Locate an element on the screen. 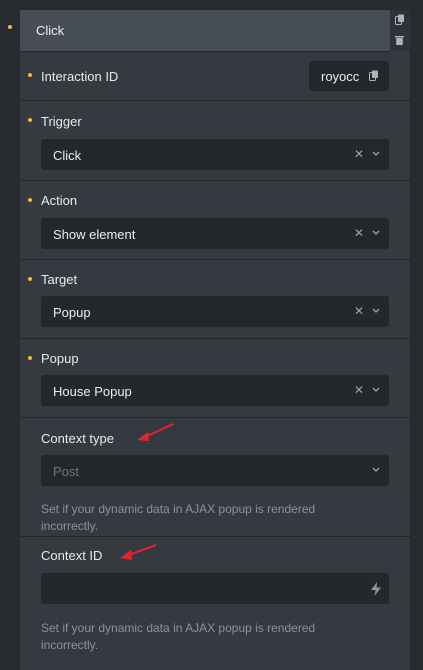  popup-value: House Popup is located at coordinates (92, 391).